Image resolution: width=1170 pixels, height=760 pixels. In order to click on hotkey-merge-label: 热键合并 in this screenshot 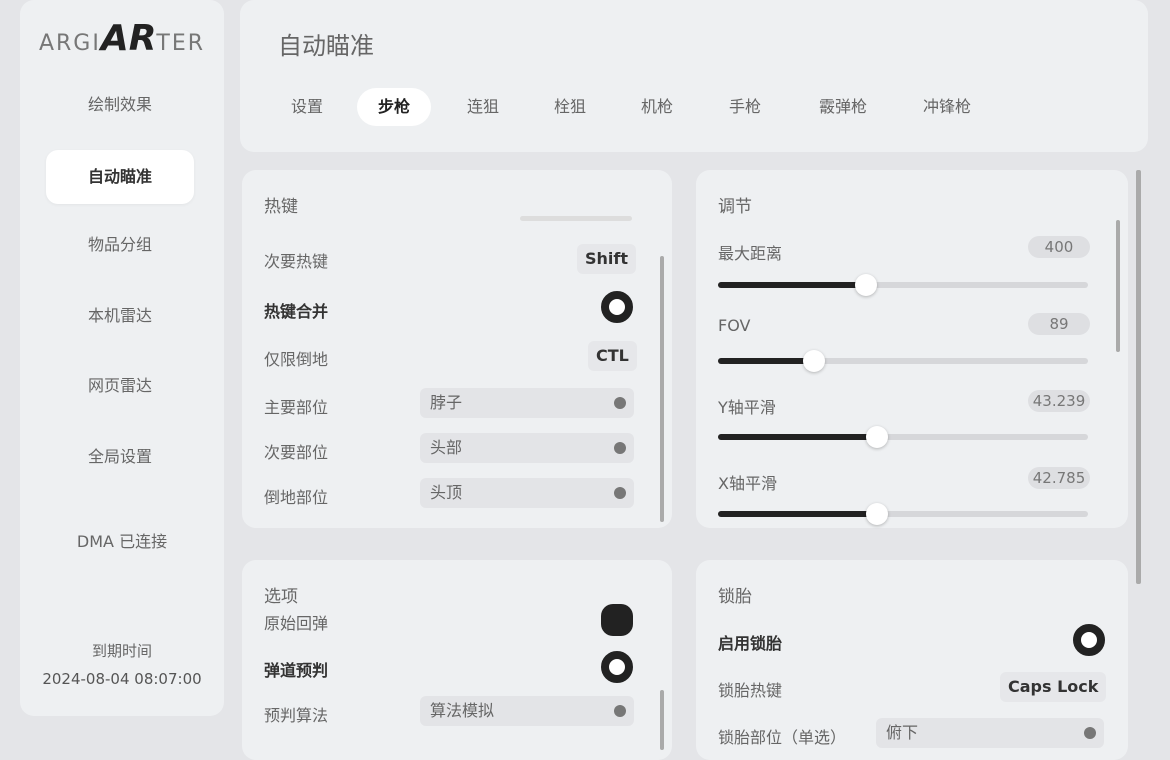, I will do `click(296, 311)`.